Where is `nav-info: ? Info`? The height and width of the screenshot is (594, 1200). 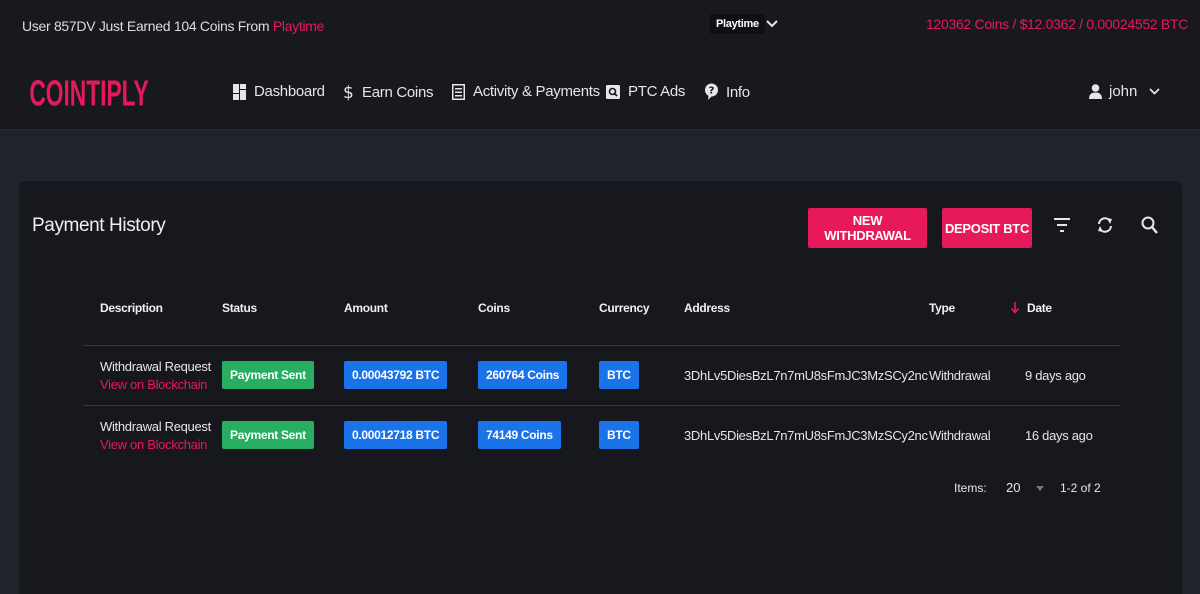
nav-info: ? Info is located at coordinates (727, 92).